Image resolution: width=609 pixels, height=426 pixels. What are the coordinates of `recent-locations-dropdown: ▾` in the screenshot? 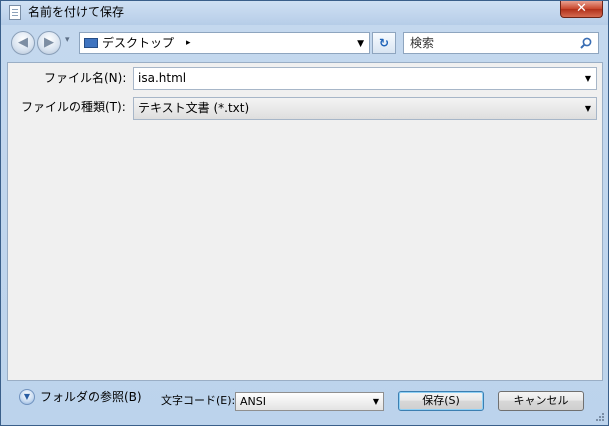 It's located at (67, 40).